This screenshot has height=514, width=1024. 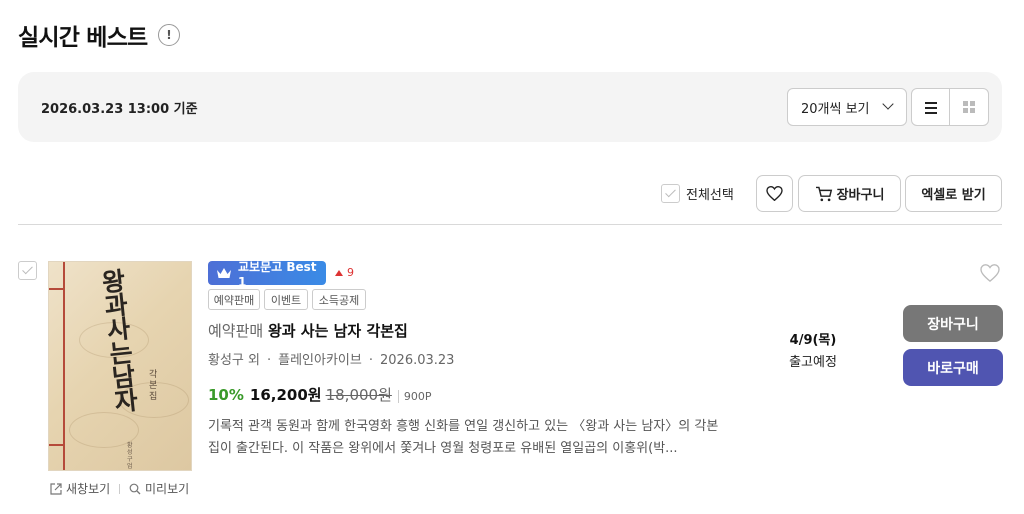 I want to click on product-meta: 황성구 외 · 플레인아카이브 · 2026.03.23, so click(x=331, y=360).